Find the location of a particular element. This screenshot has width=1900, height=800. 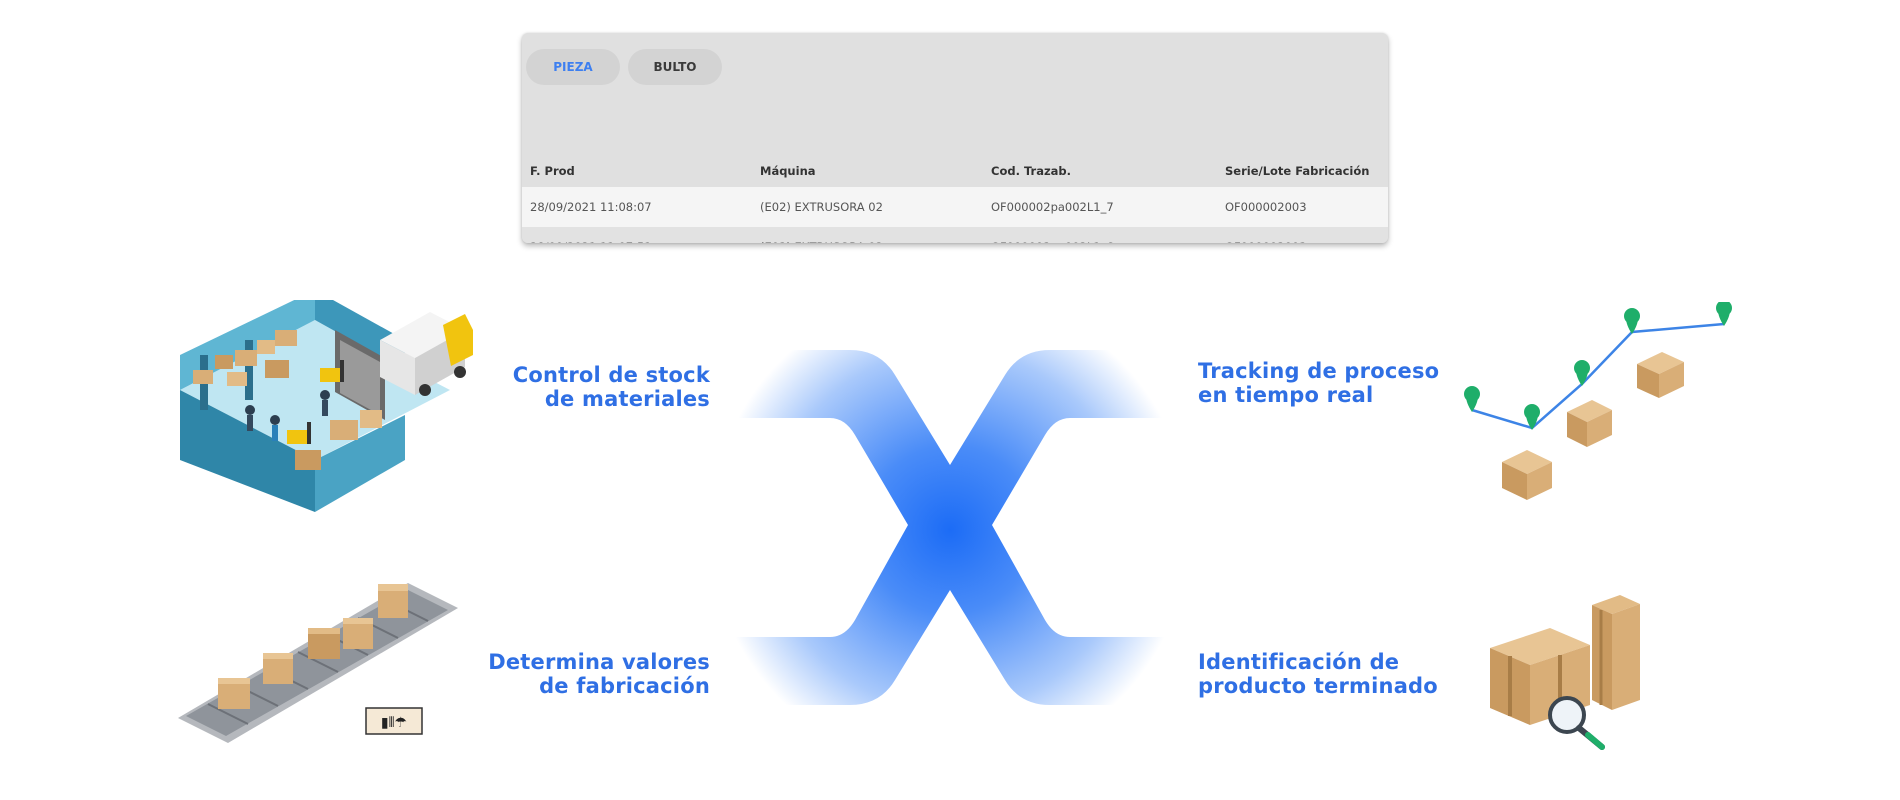

column-header-maquina: Máquina is located at coordinates (867, 175).